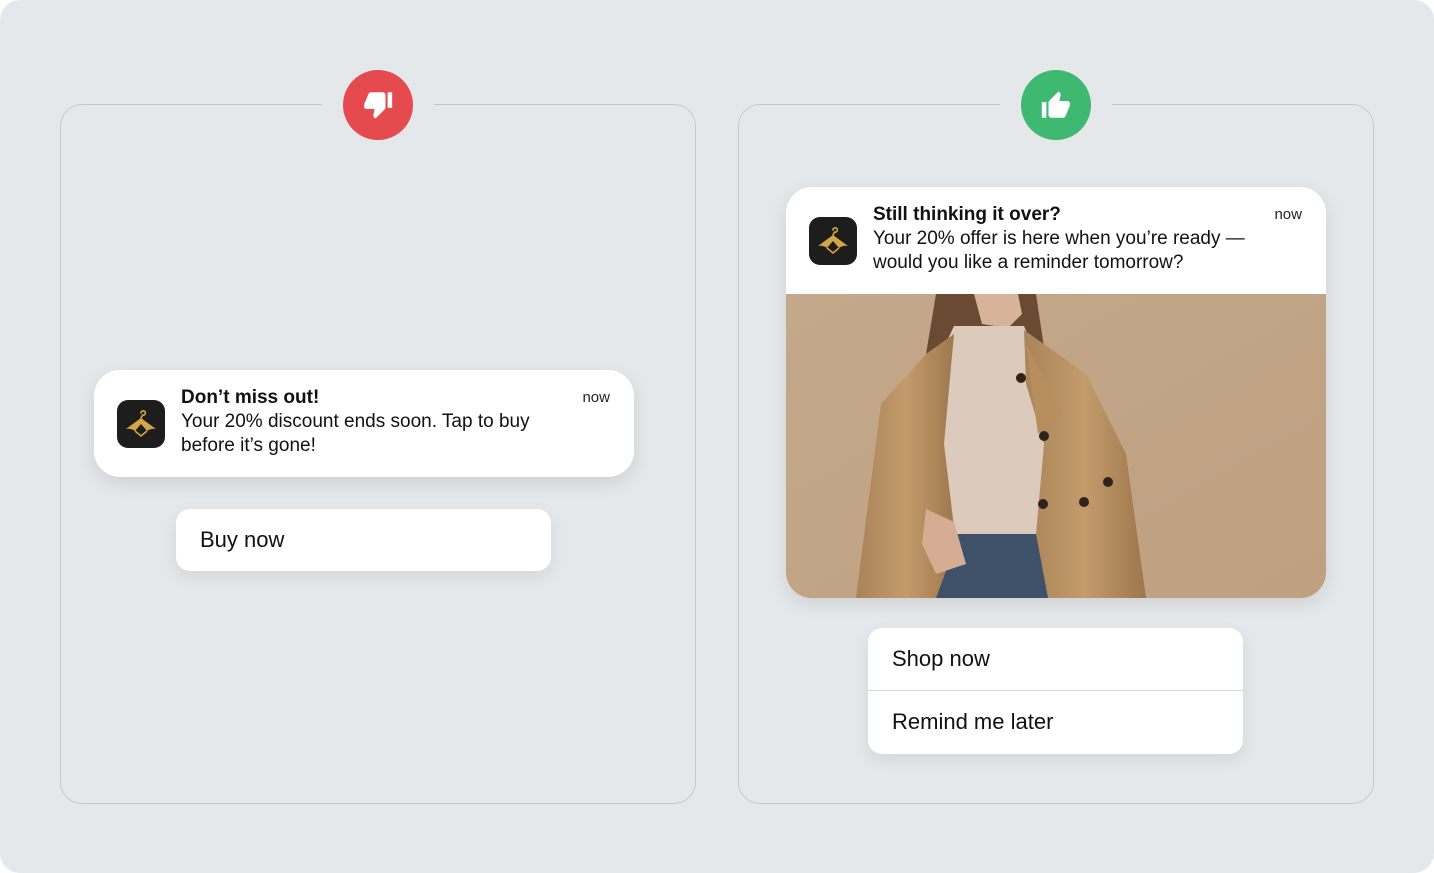 The width and height of the screenshot is (1434, 873). I want to click on good-example-badge, so click(1056, 105).